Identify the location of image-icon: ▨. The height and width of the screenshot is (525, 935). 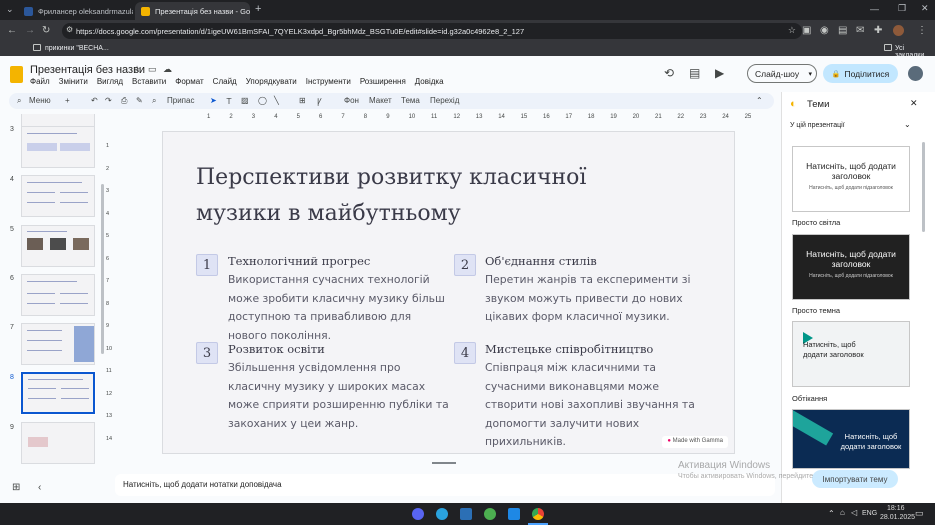
(245, 100).